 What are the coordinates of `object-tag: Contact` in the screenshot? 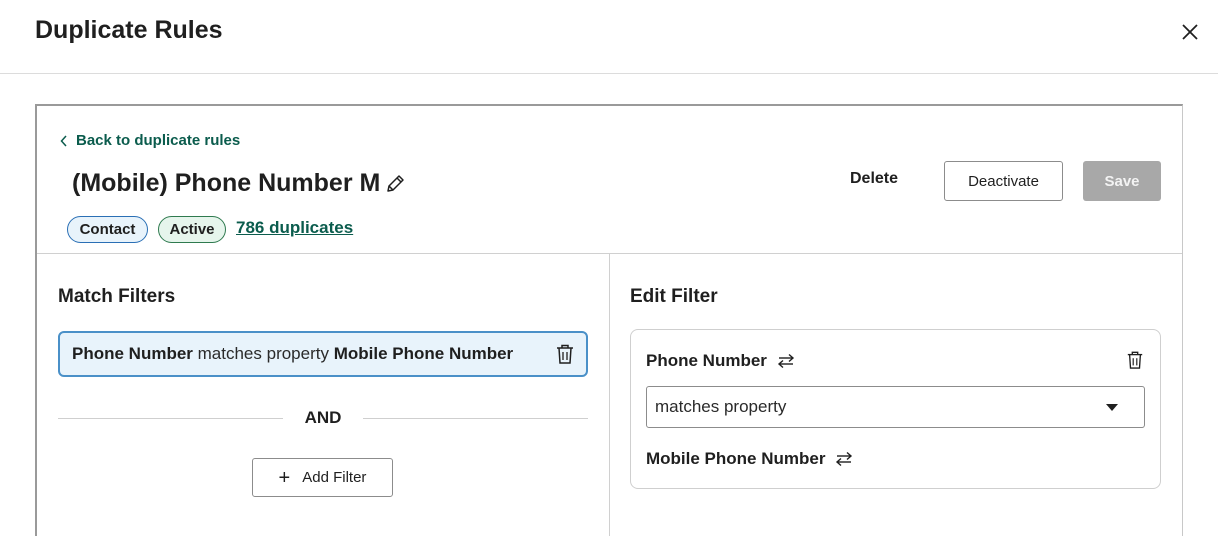 It's located at (107, 229).